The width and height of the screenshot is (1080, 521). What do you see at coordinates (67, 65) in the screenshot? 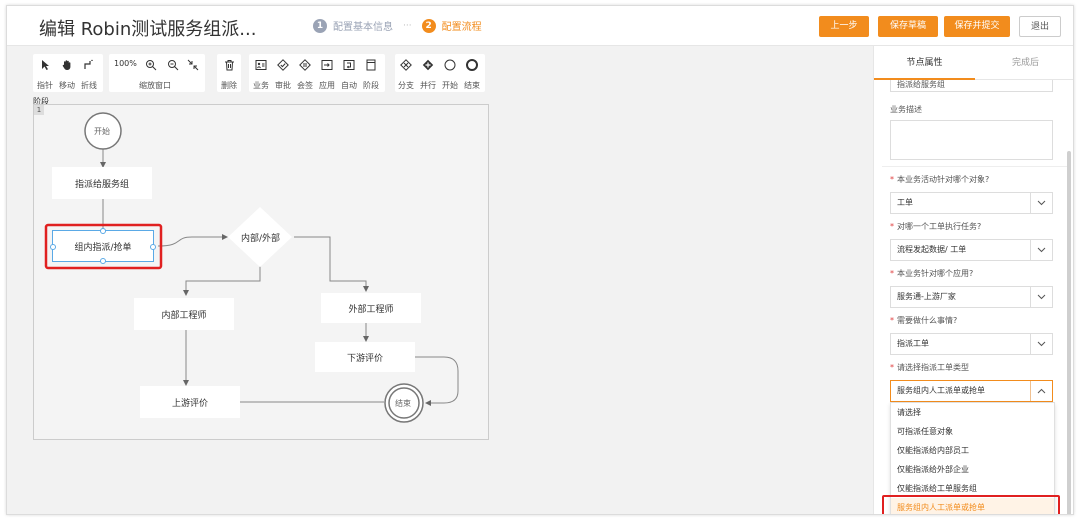
I see `hand-move-icon` at bounding box center [67, 65].